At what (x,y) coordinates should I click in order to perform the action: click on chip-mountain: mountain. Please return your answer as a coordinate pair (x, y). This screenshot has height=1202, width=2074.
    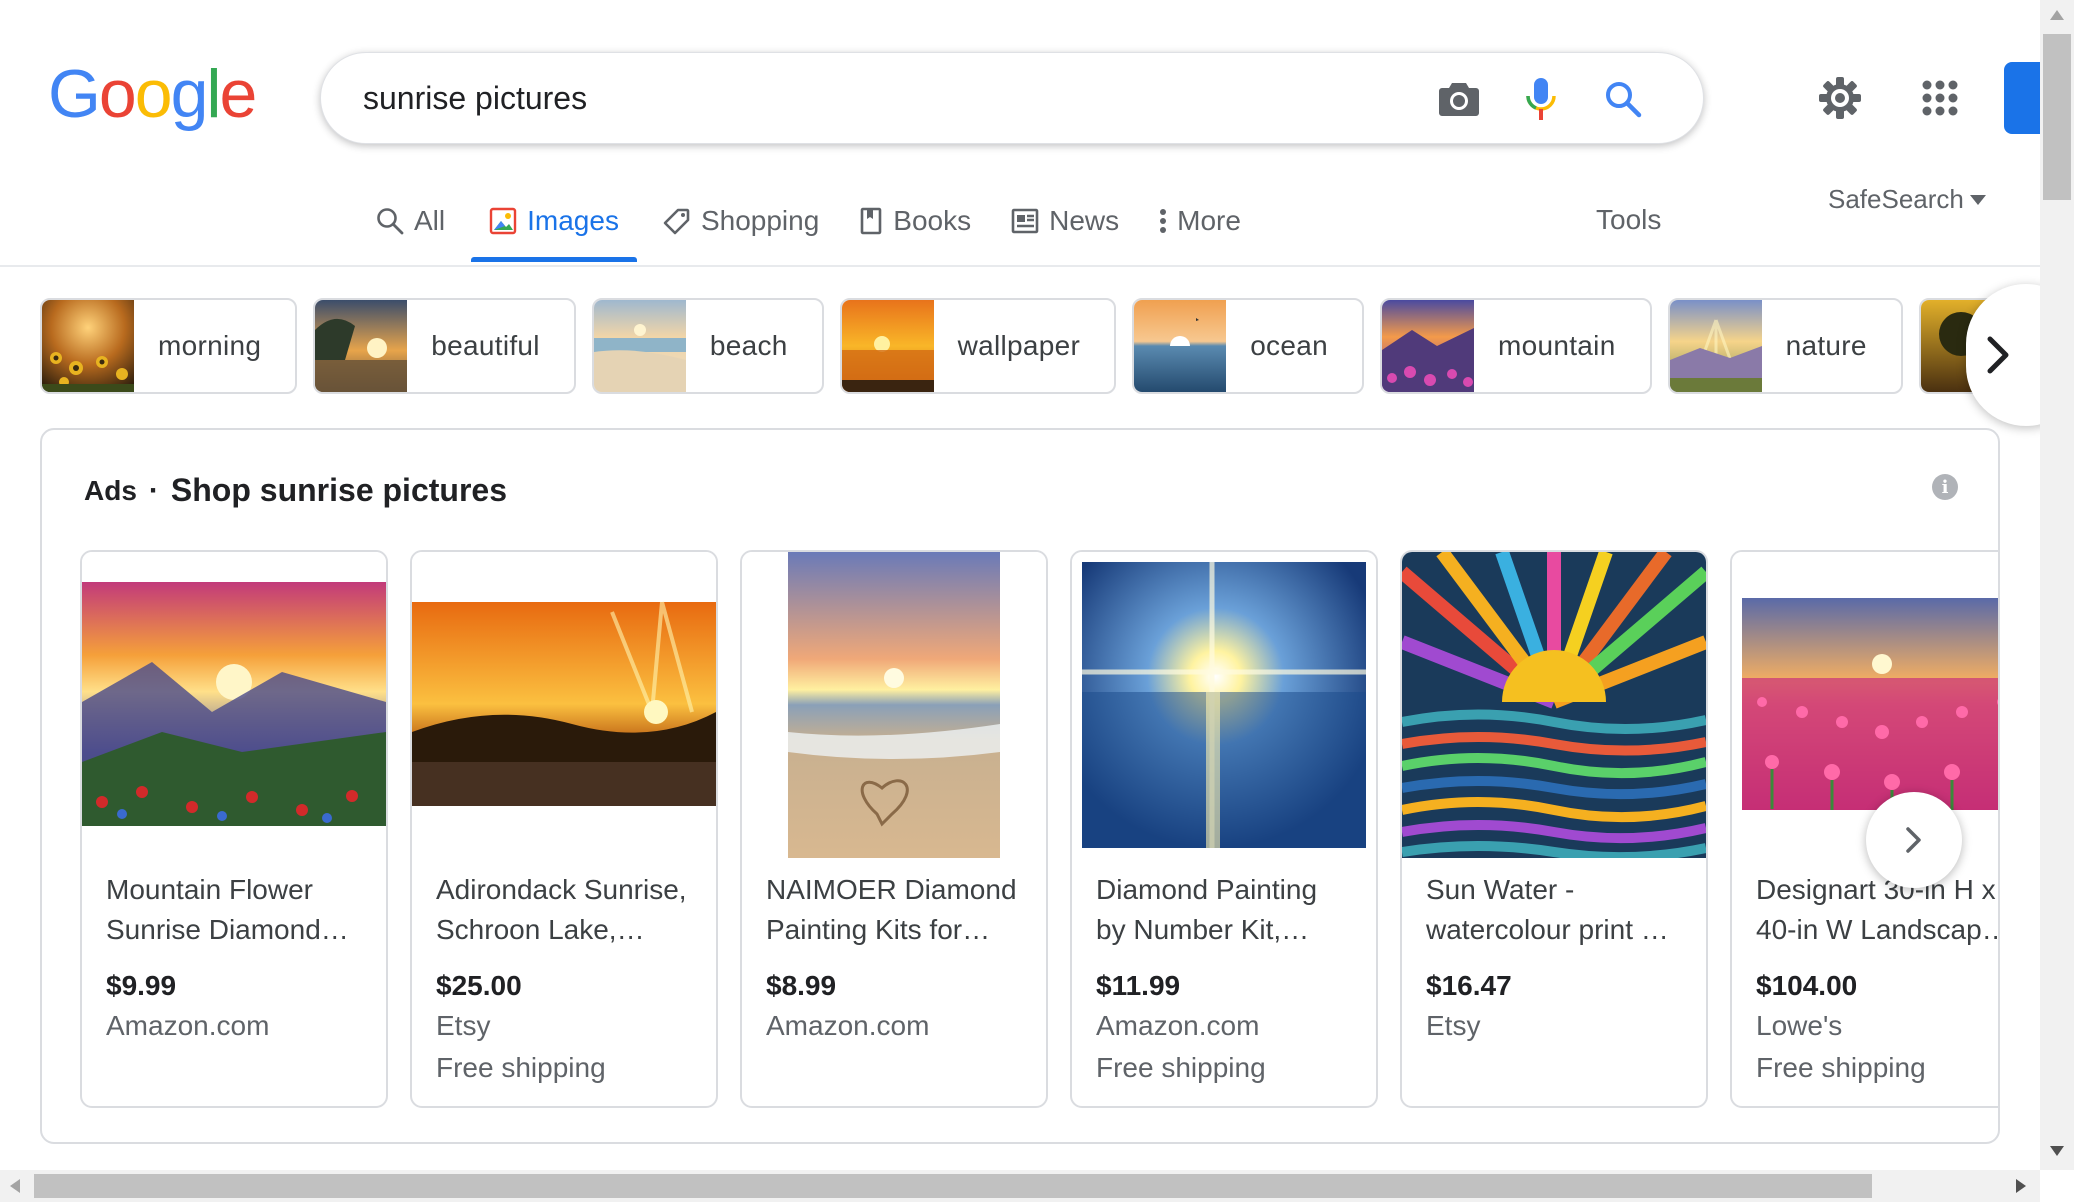
    Looking at the image, I should click on (1515, 346).